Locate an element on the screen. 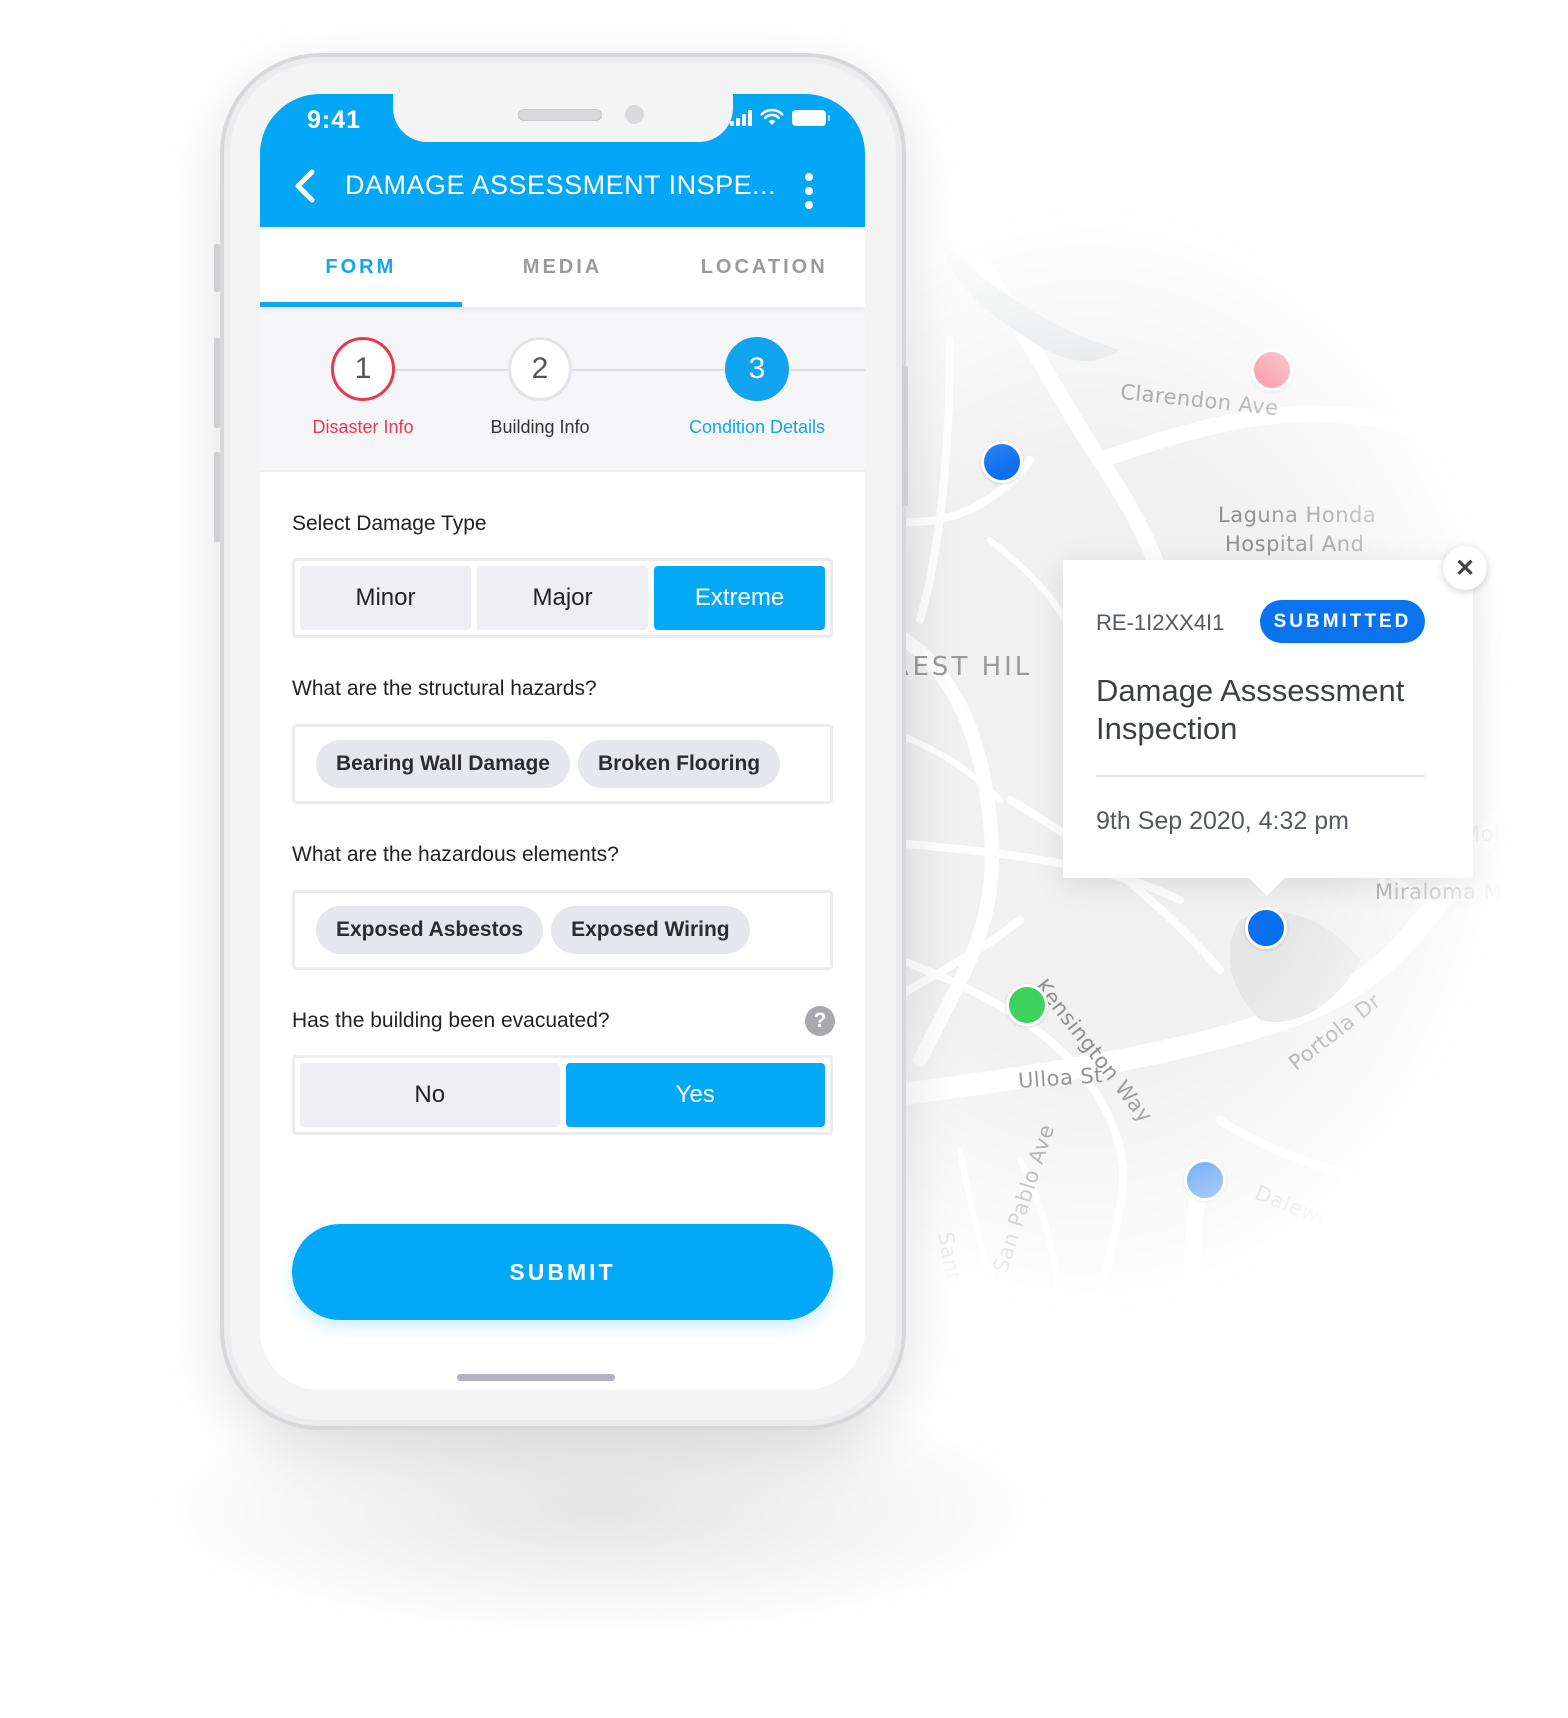  map-label-laguna-honda: Laguna Honda is located at coordinates (1297, 515).